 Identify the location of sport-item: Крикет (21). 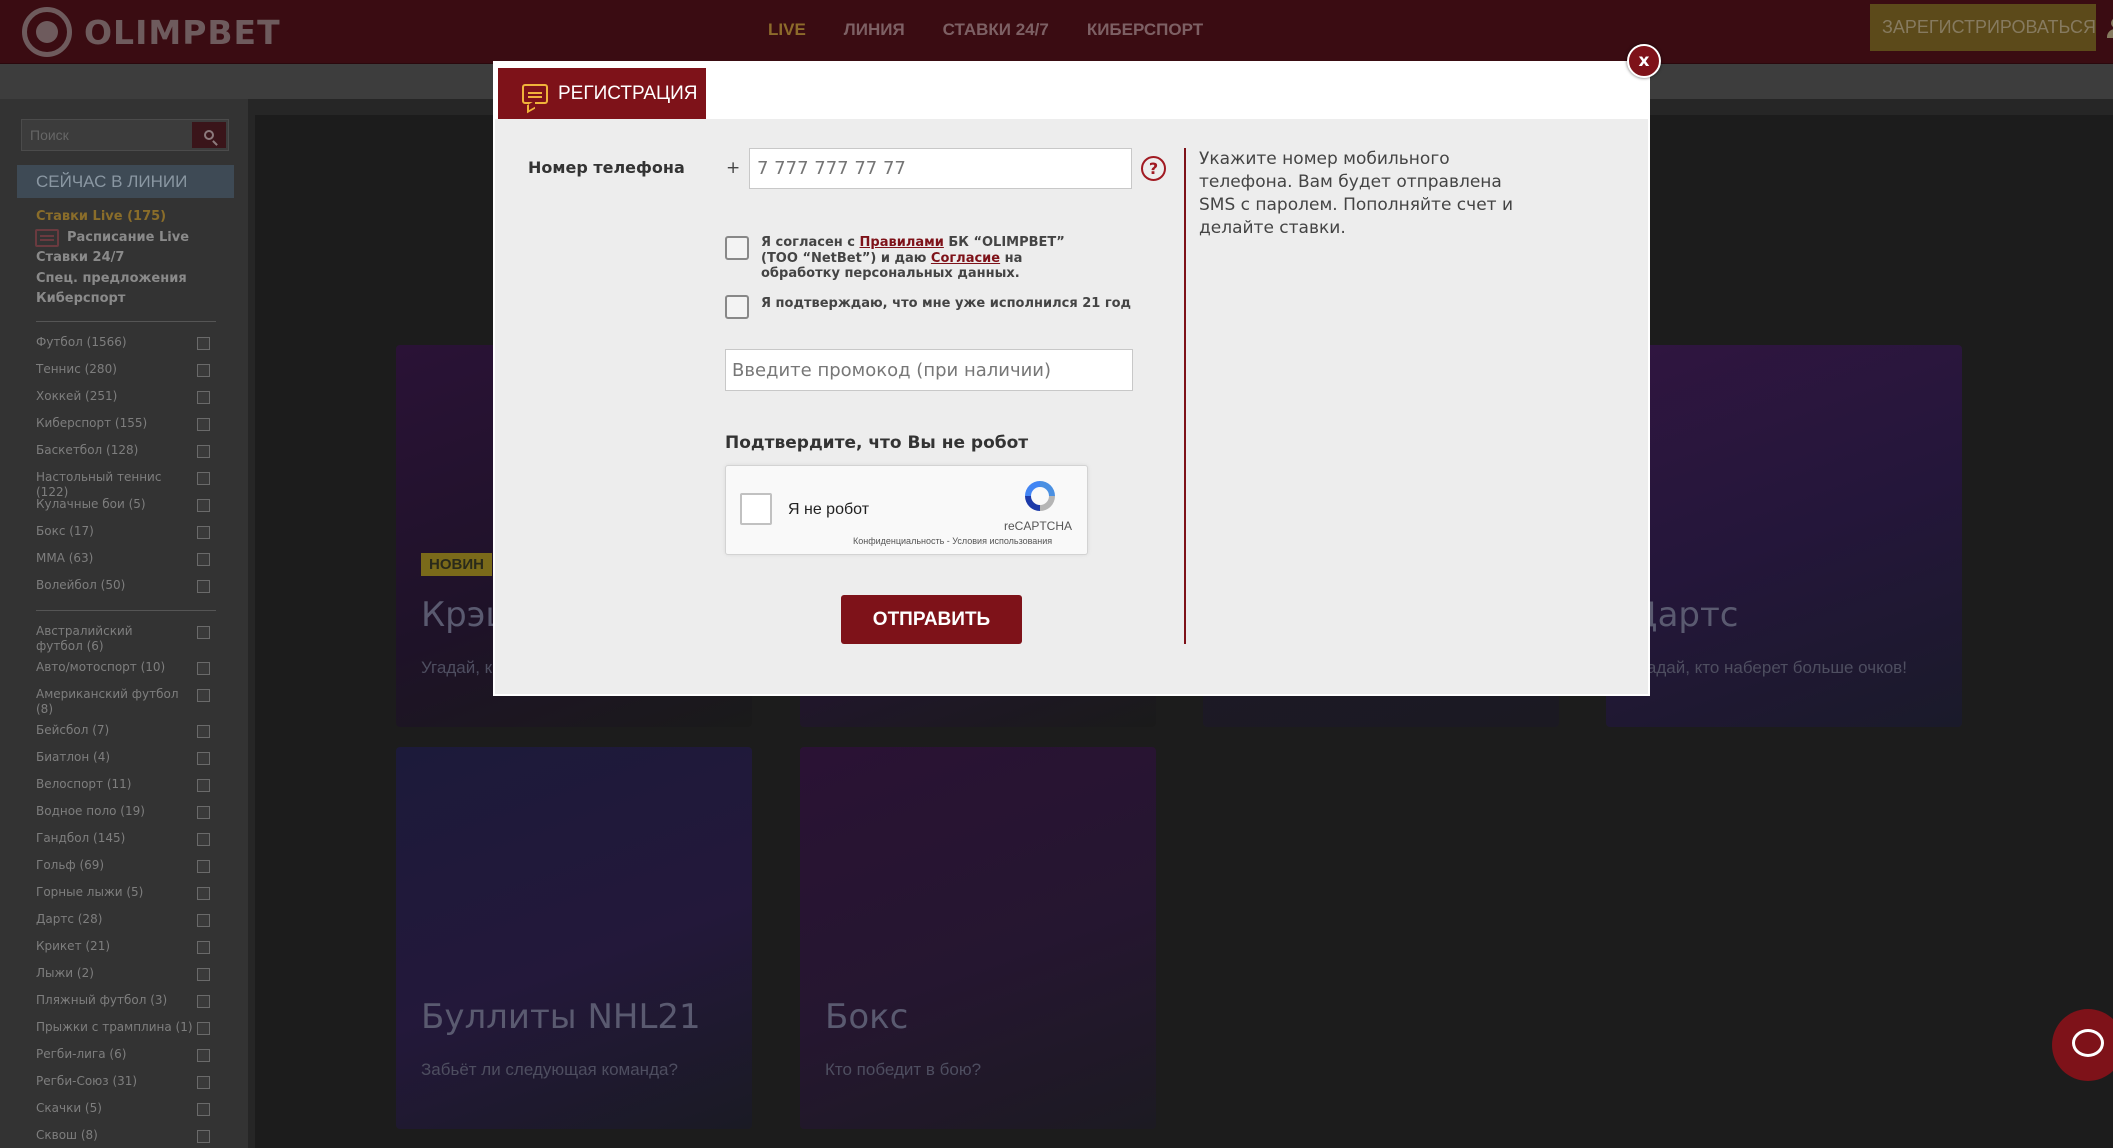
(126, 946).